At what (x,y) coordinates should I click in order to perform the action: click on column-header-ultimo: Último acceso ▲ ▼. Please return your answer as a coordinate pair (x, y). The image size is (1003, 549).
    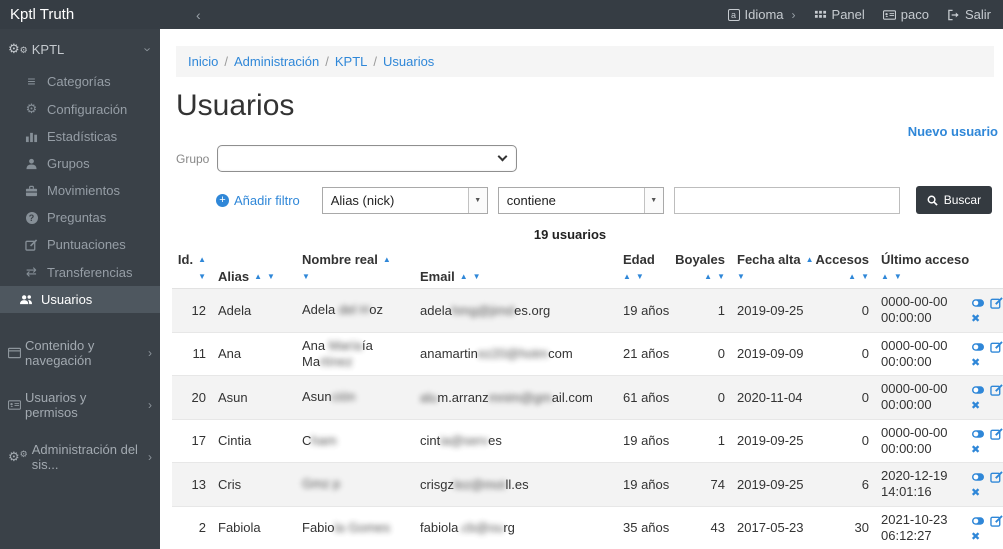
    Looking at the image, I should click on (922, 268).